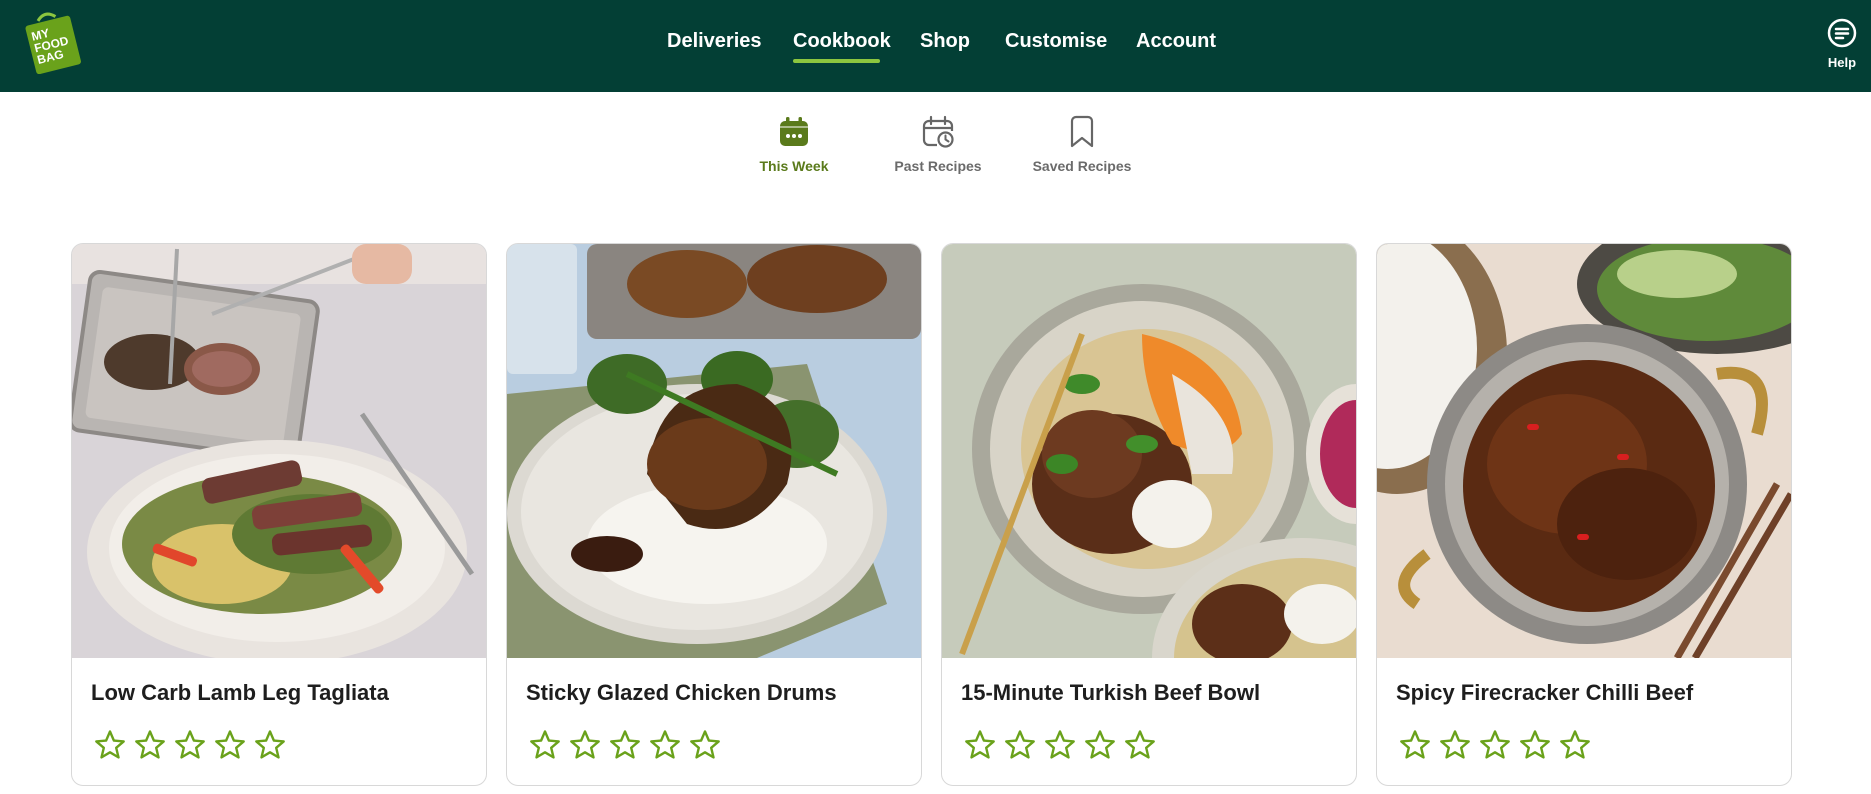  What do you see at coordinates (1842, 33) in the screenshot?
I see `help-lines-icon` at bounding box center [1842, 33].